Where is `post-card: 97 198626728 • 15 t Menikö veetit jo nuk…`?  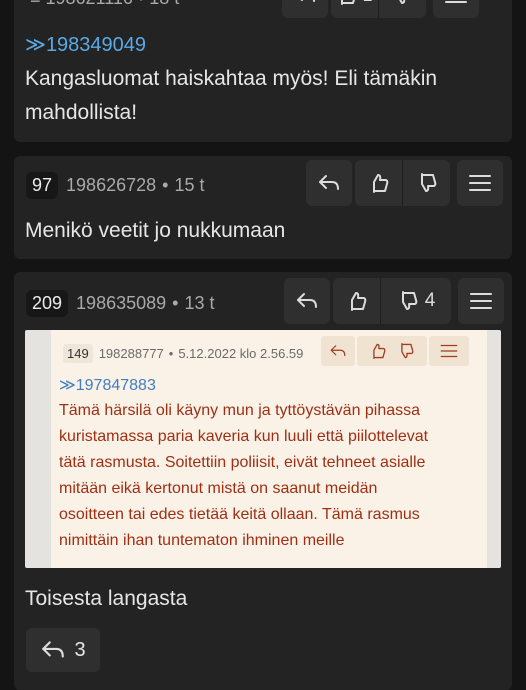
post-card: 97 198626728 • 15 t Menikö veetit jo nuk… is located at coordinates (263, 207).